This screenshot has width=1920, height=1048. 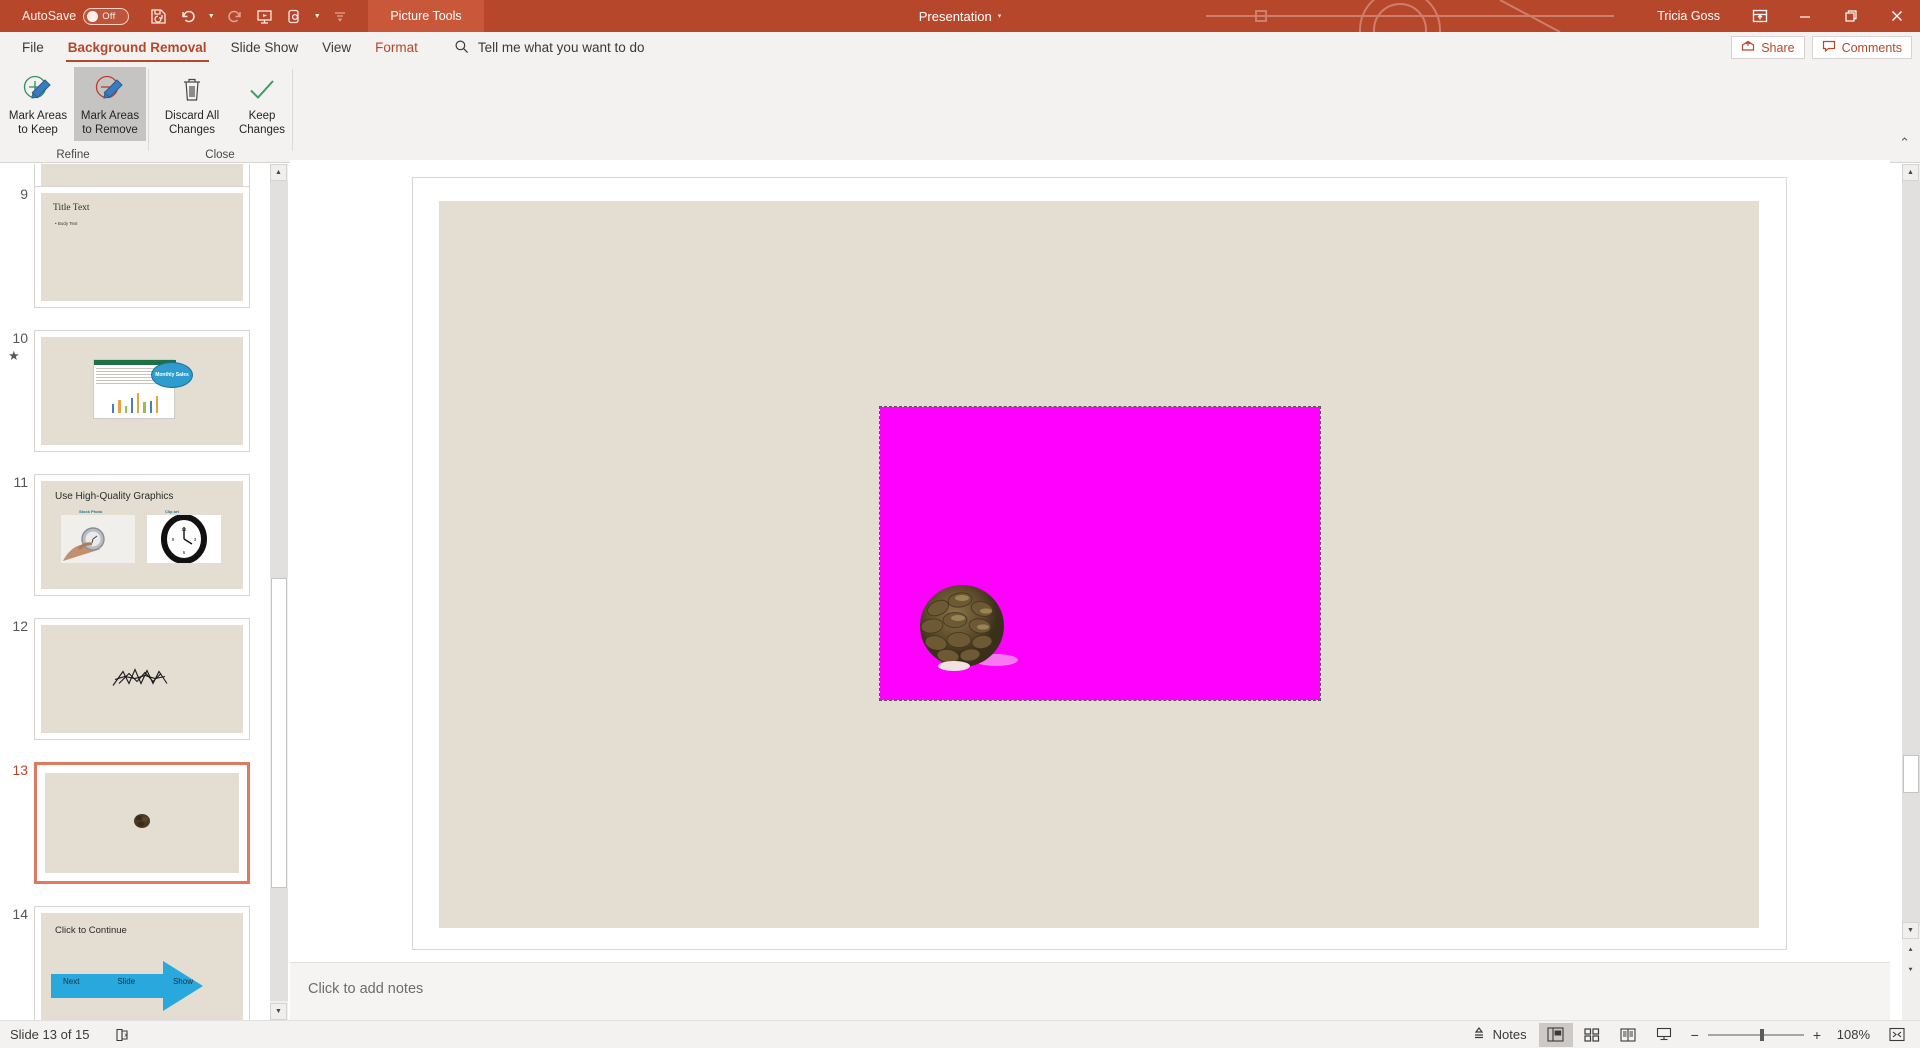 I want to click on thumbnail-number: 9, so click(x=24, y=194).